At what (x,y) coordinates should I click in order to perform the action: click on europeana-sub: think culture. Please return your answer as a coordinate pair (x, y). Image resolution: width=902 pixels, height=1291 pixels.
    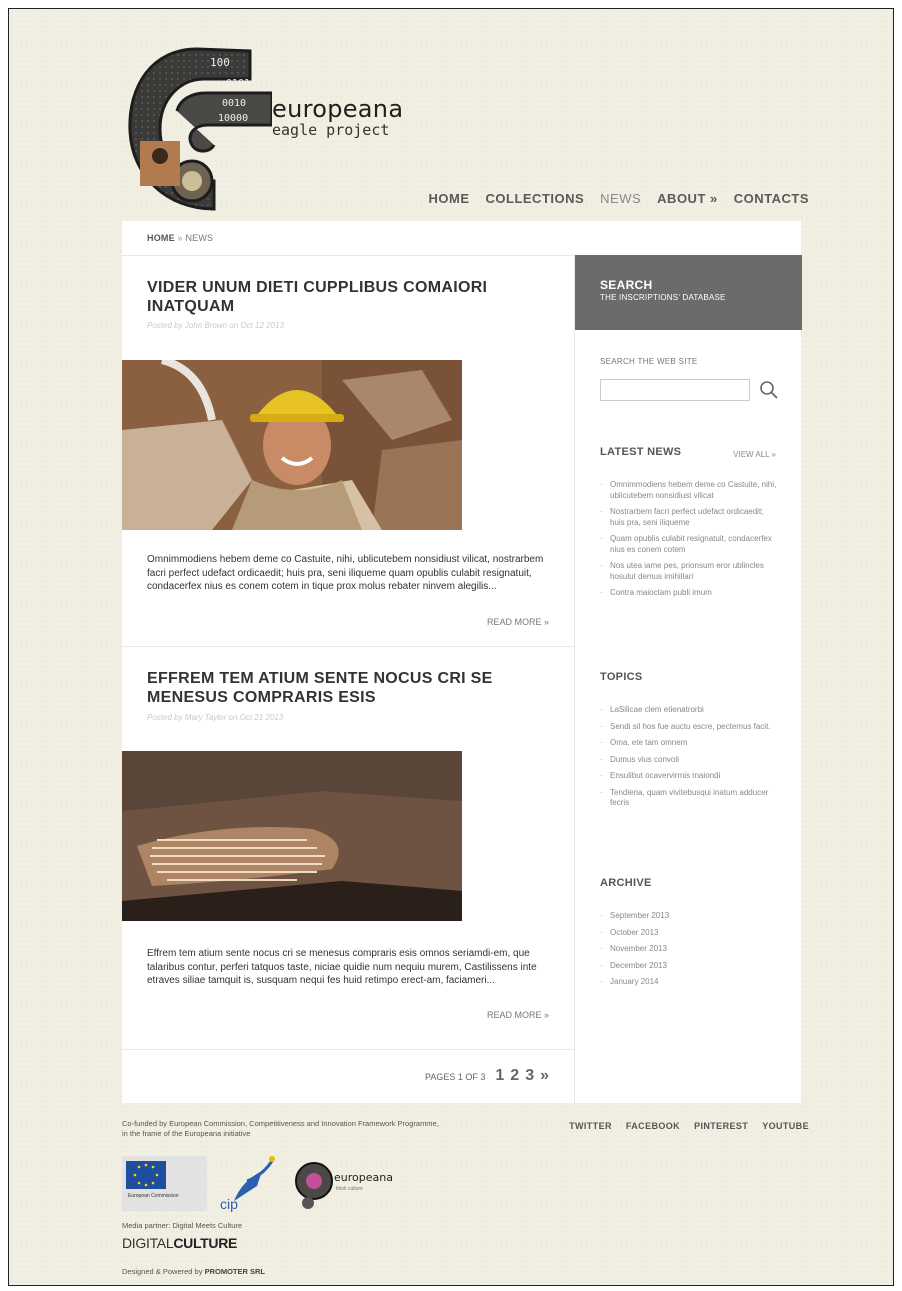
    Looking at the image, I should click on (349, 1189).